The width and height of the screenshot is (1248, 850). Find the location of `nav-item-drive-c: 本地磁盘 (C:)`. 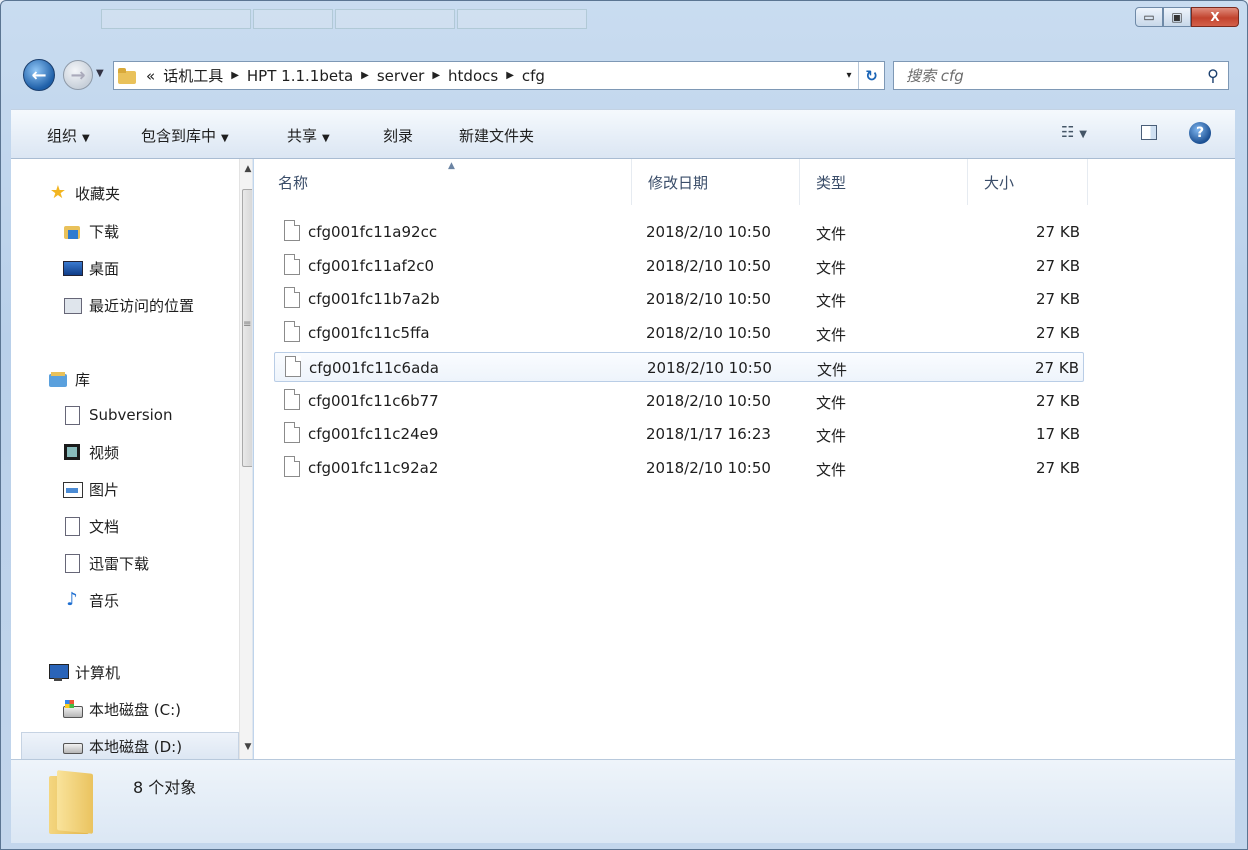

nav-item-drive-c: 本地磁盘 (C:) is located at coordinates (122, 709).